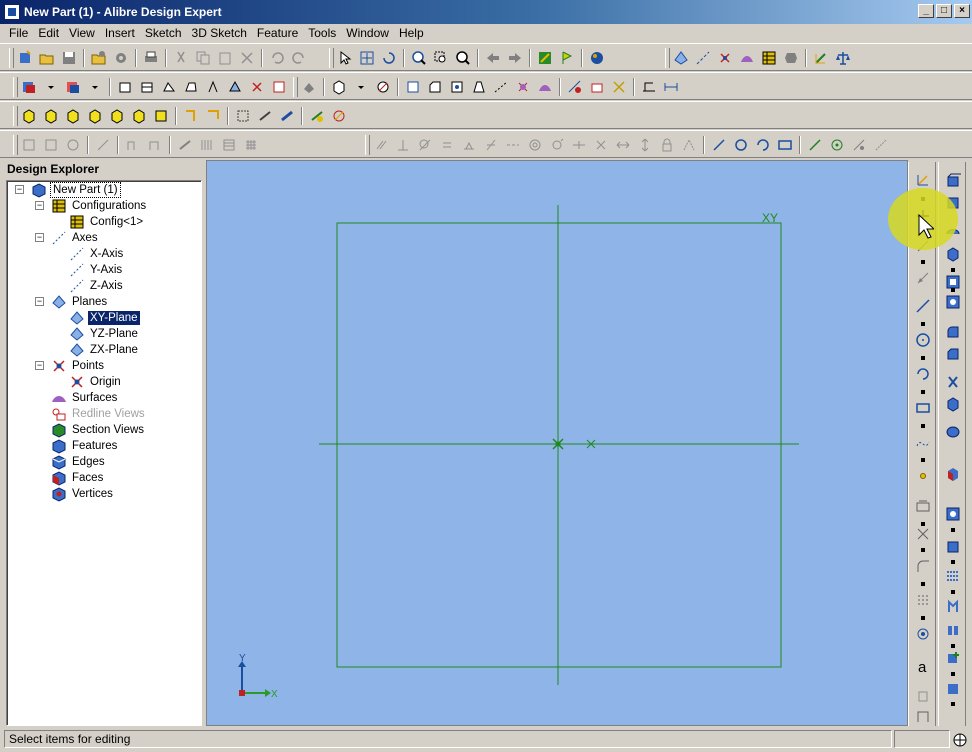 The width and height of the screenshot is (972, 752). I want to click on expander-configurations: −, so click(39, 205).